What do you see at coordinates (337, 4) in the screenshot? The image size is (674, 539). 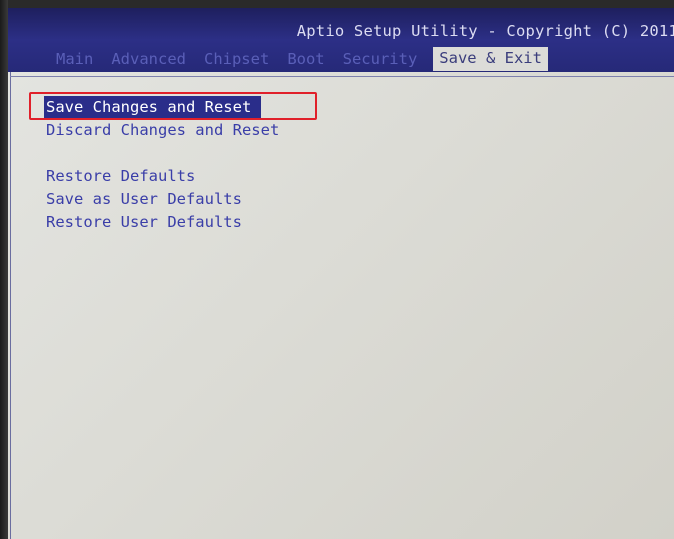 I see `monitor-bezel-top` at bounding box center [337, 4].